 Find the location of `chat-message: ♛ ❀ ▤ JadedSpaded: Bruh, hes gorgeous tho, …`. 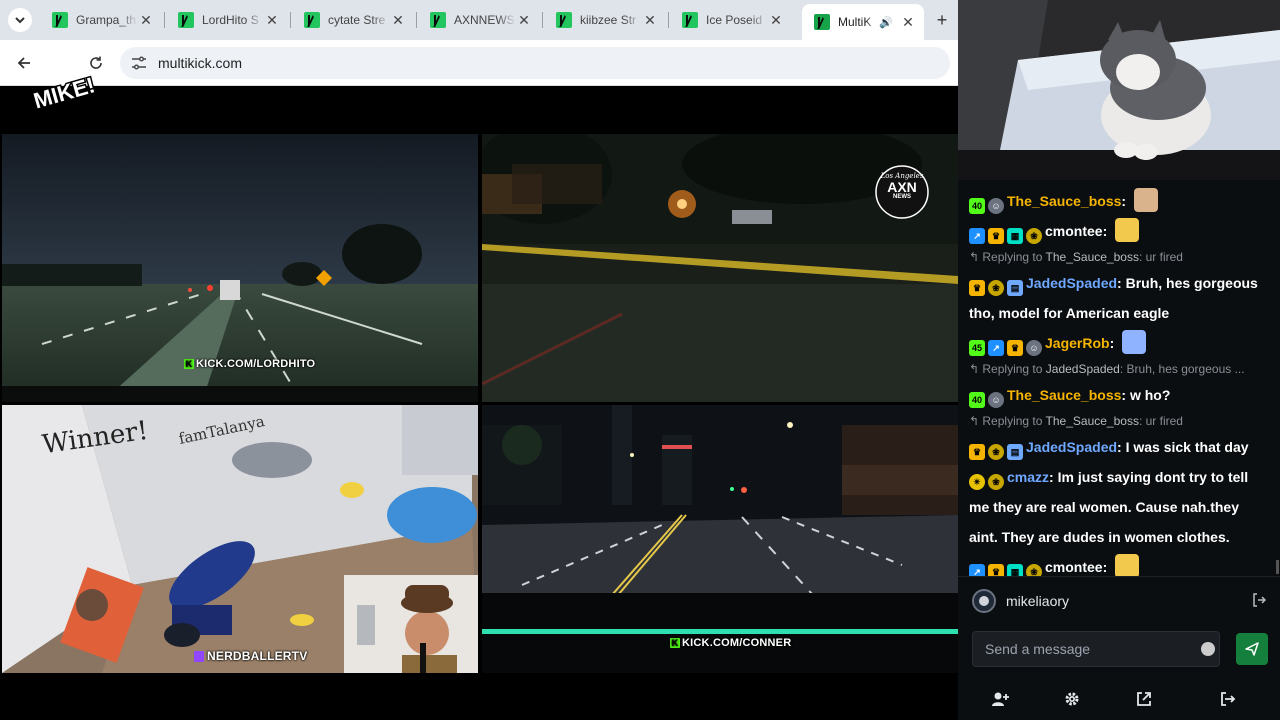

chat-message: ♛ ❀ ▤ JadedSpaded: Bruh, hes gorgeous tho, … is located at coordinates (1124, 298).